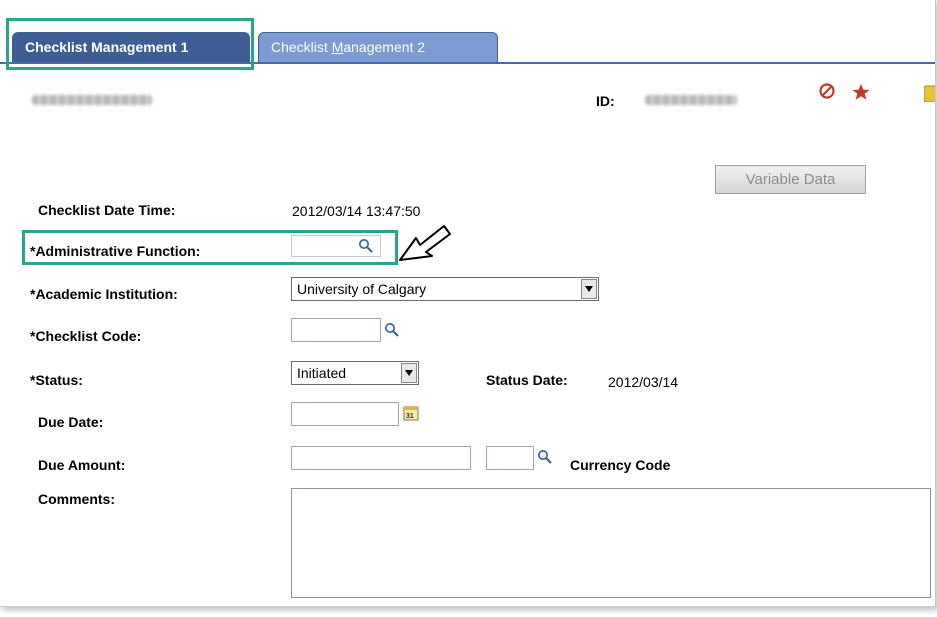  Describe the element at coordinates (337, 47) in the screenshot. I see `tab-label-accesskey: M` at that location.